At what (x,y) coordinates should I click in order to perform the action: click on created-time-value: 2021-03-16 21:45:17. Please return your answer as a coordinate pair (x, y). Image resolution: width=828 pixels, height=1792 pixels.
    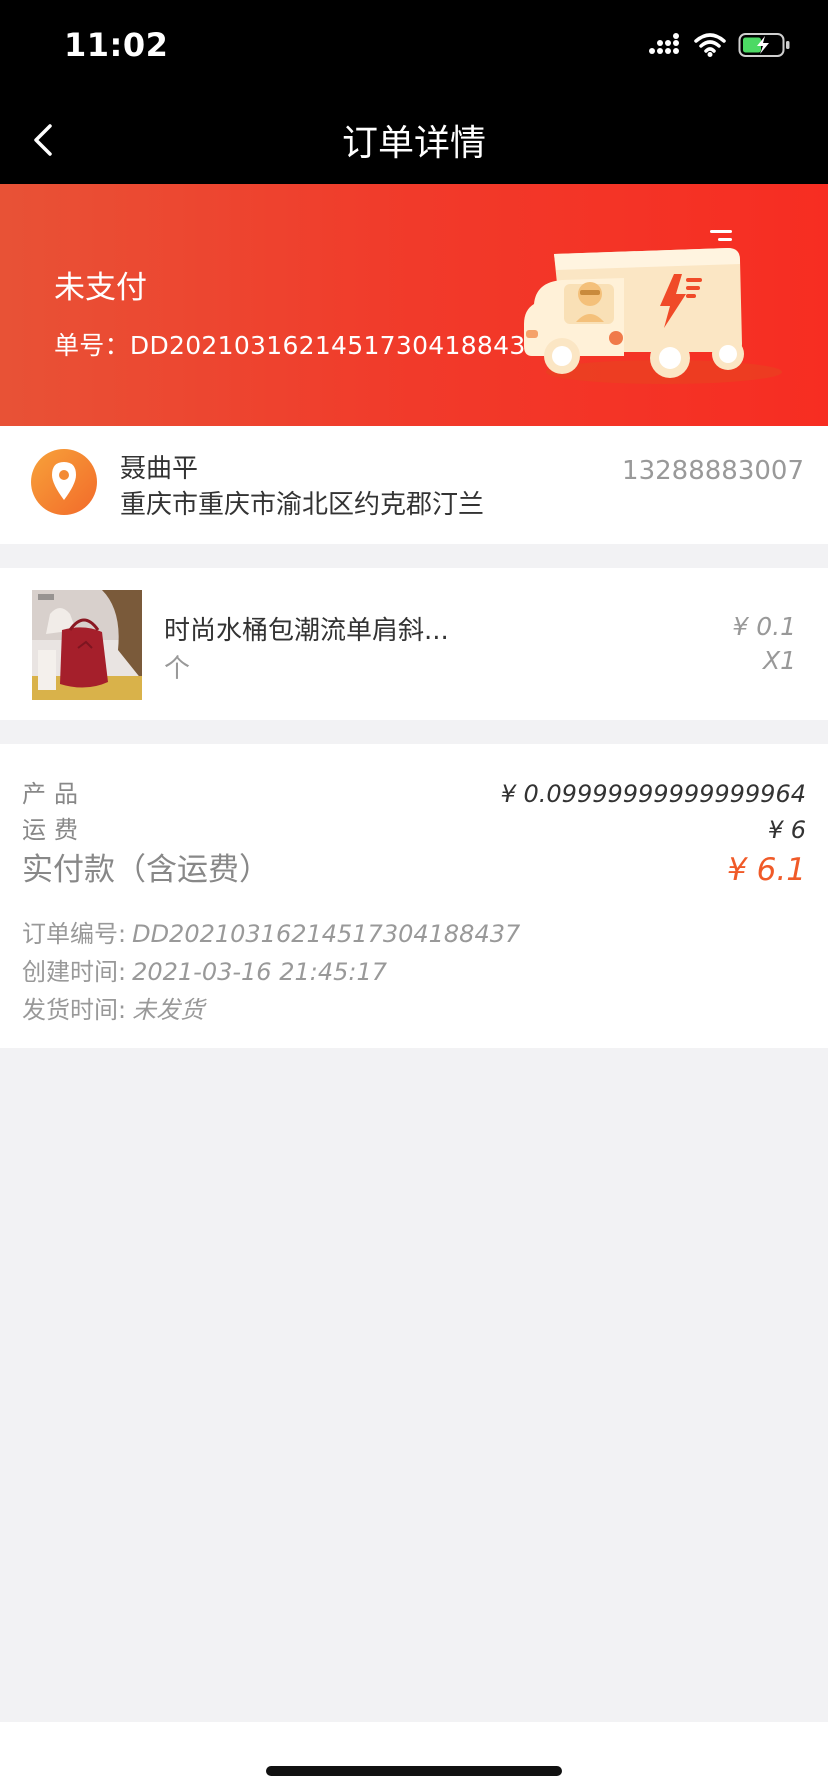
    Looking at the image, I should click on (259, 972).